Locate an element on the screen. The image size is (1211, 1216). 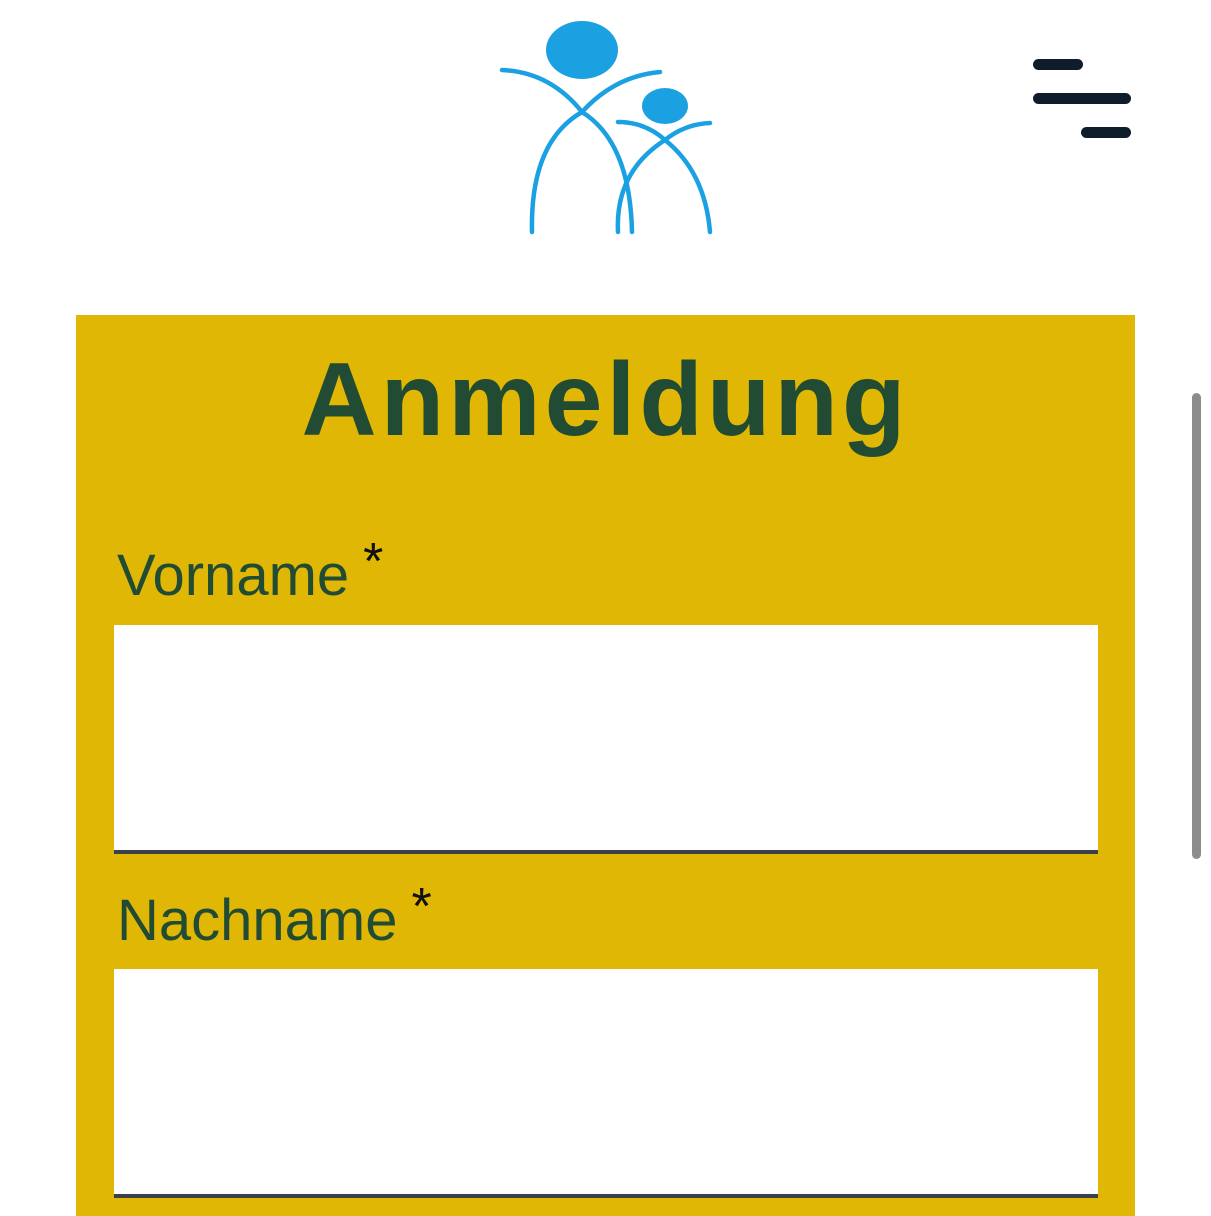
form-title: Anmeldung is located at coordinates (605, 400).